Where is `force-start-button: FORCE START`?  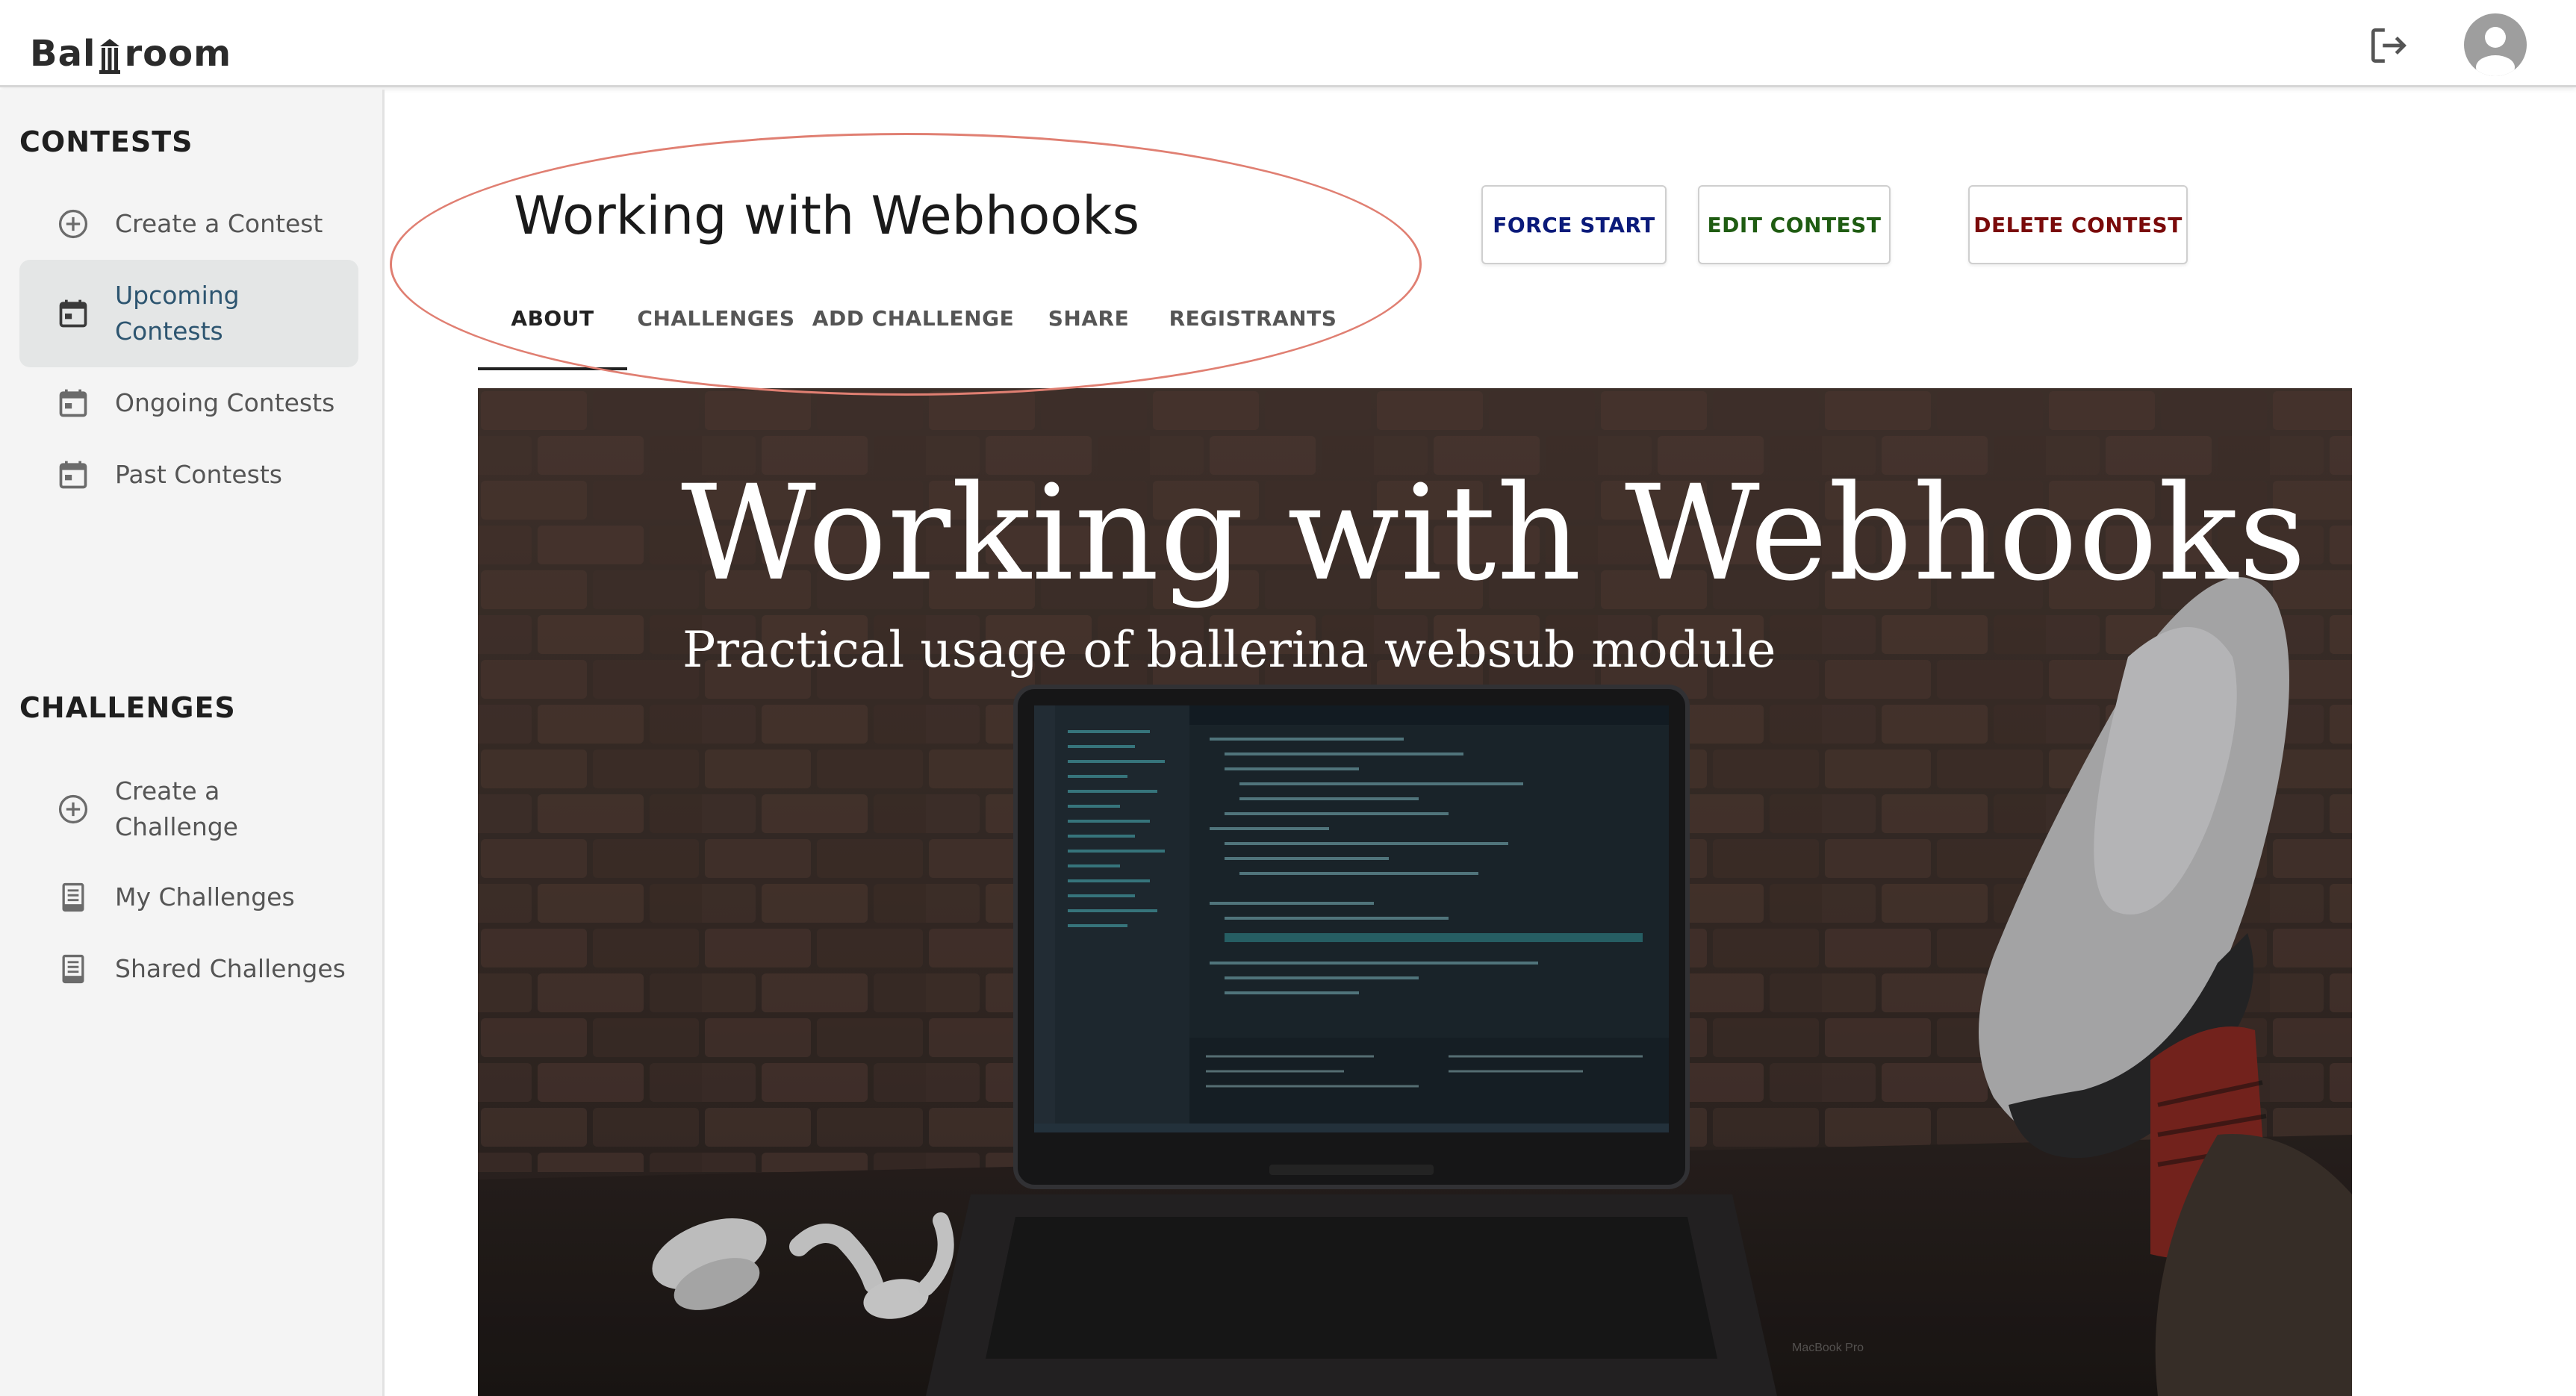
force-start-button: FORCE START is located at coordinates (1574, 225).